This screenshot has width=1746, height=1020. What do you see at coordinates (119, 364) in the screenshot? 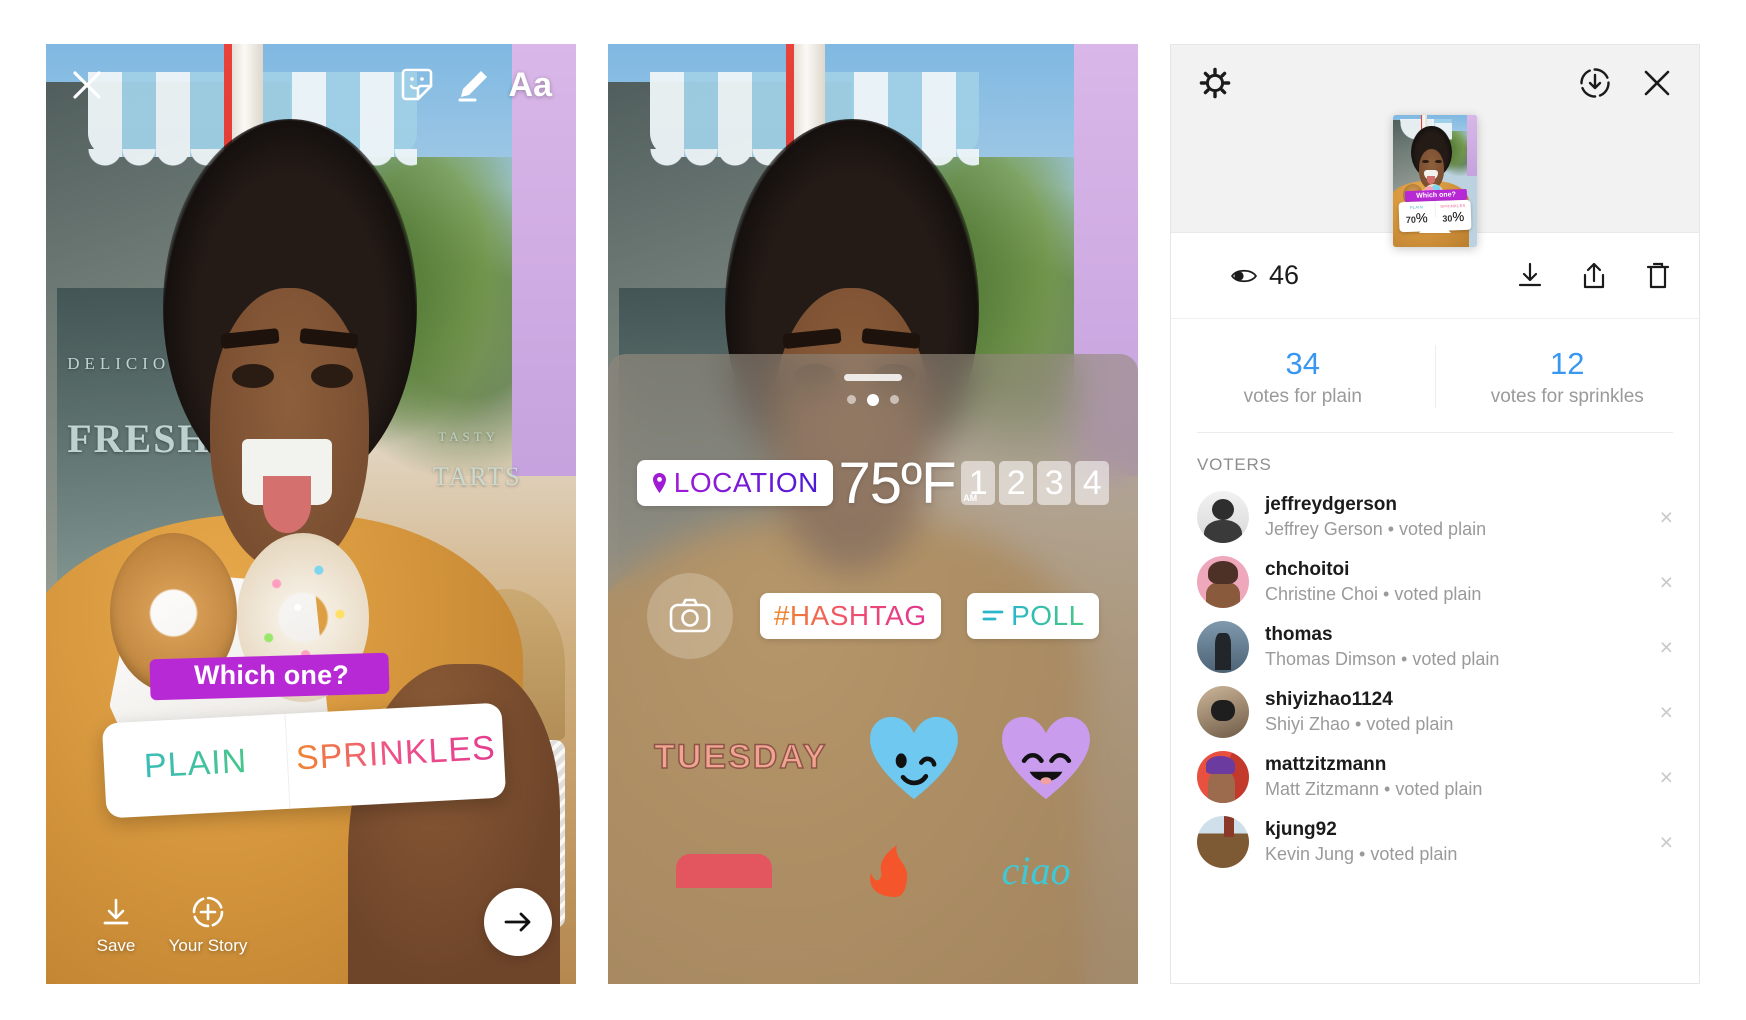
I see `storefront-sign-delicious: DELICIO` at bounding box center [119, 364].